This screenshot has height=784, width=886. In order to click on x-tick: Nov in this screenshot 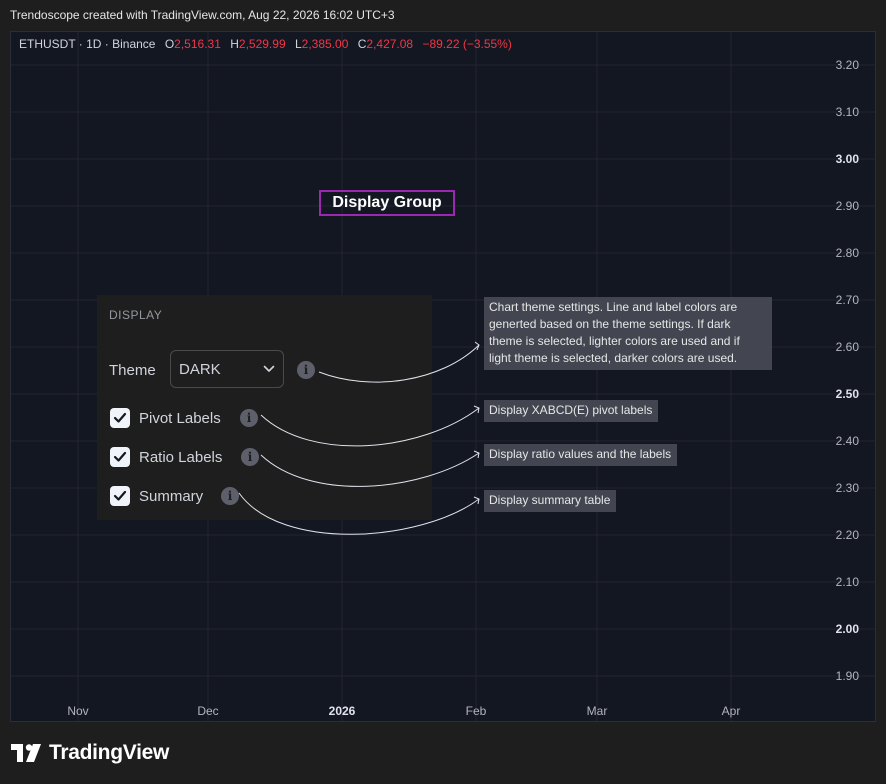, I will do `click(78, 711)`.